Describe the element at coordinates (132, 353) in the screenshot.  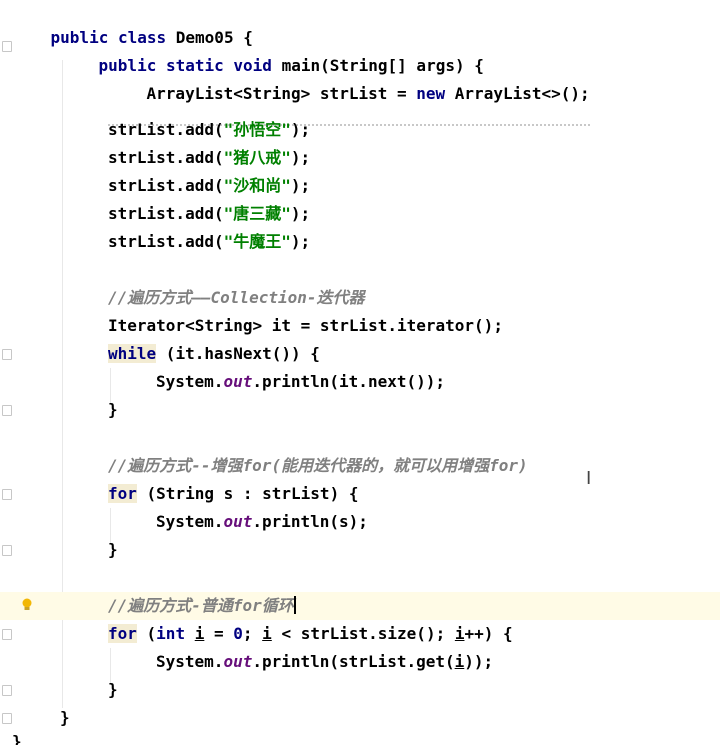
I see `keyword: while` at that location.